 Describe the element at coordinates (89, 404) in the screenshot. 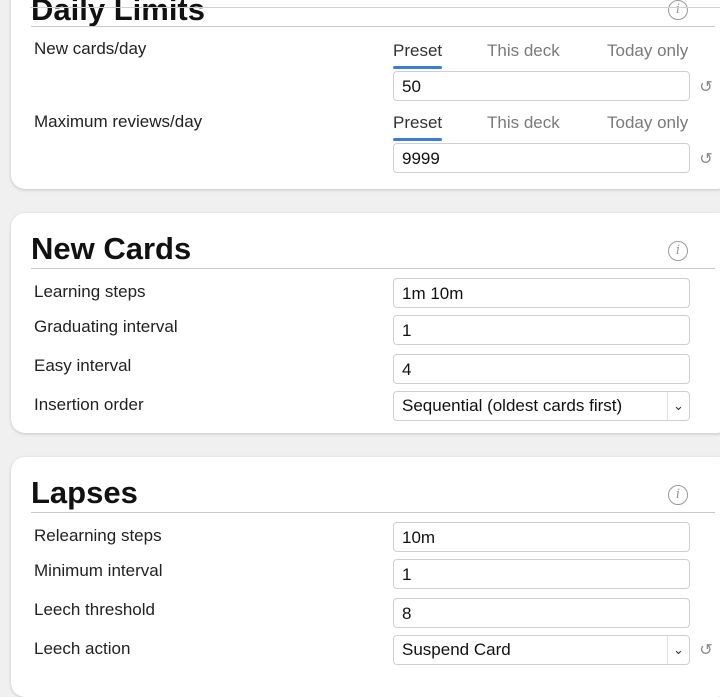

I see `insertion-order-label: Insertion order` at that location.